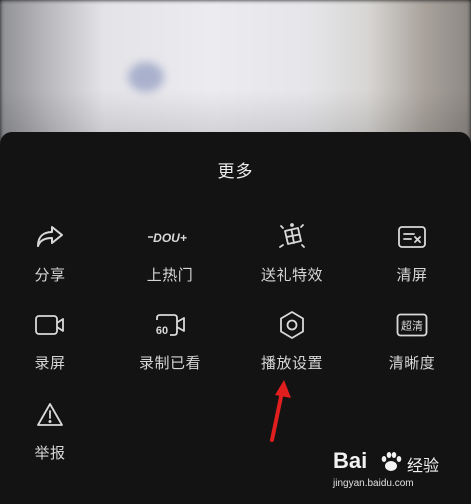 The height and width of the screenshot is (504, 471). What do you see at coordinates (291, 363) in the screenshot?
I see `playback-settings-label: 播放设置` at bounding box center [291, 363].